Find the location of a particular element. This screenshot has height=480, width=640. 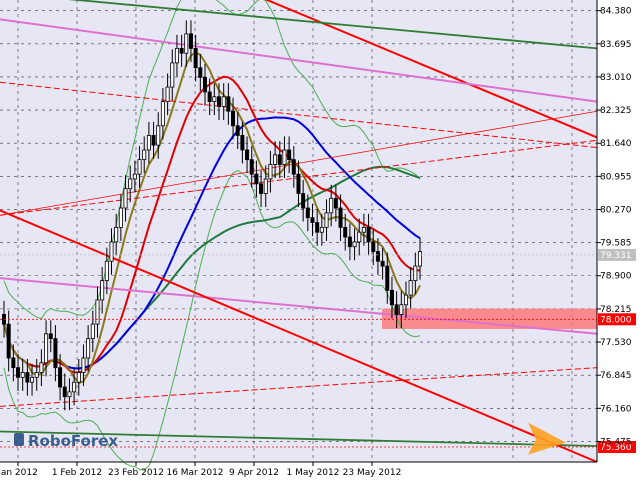

x-tick-label: Jan 2012 is located at coordinates (19, 473).